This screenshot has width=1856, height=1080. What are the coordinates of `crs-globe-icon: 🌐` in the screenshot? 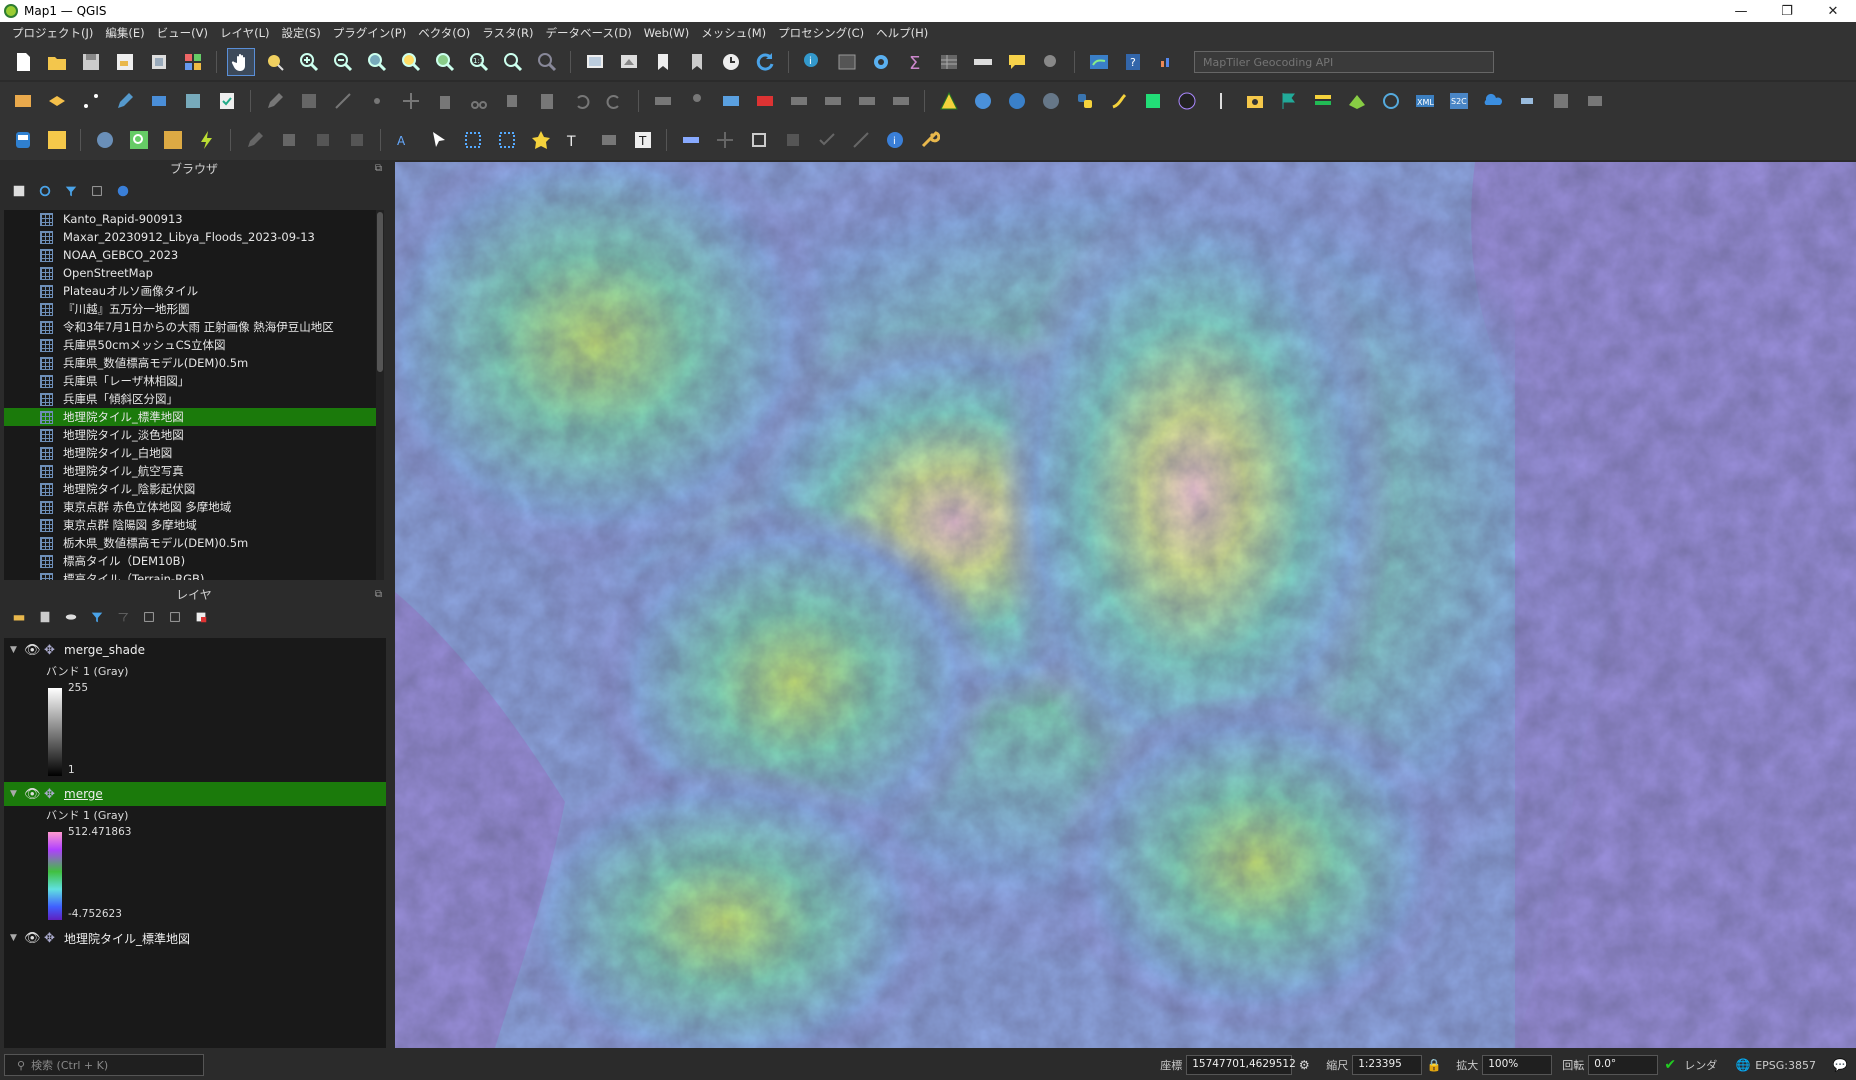 It's located at (1743, 1065).